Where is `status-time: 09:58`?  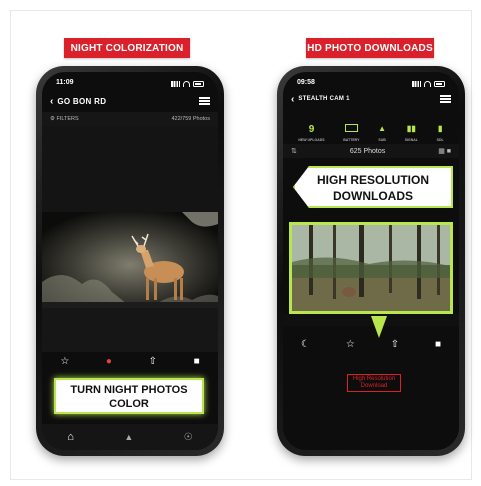
status-time: 09:58 is located at coordinates (306, 82).